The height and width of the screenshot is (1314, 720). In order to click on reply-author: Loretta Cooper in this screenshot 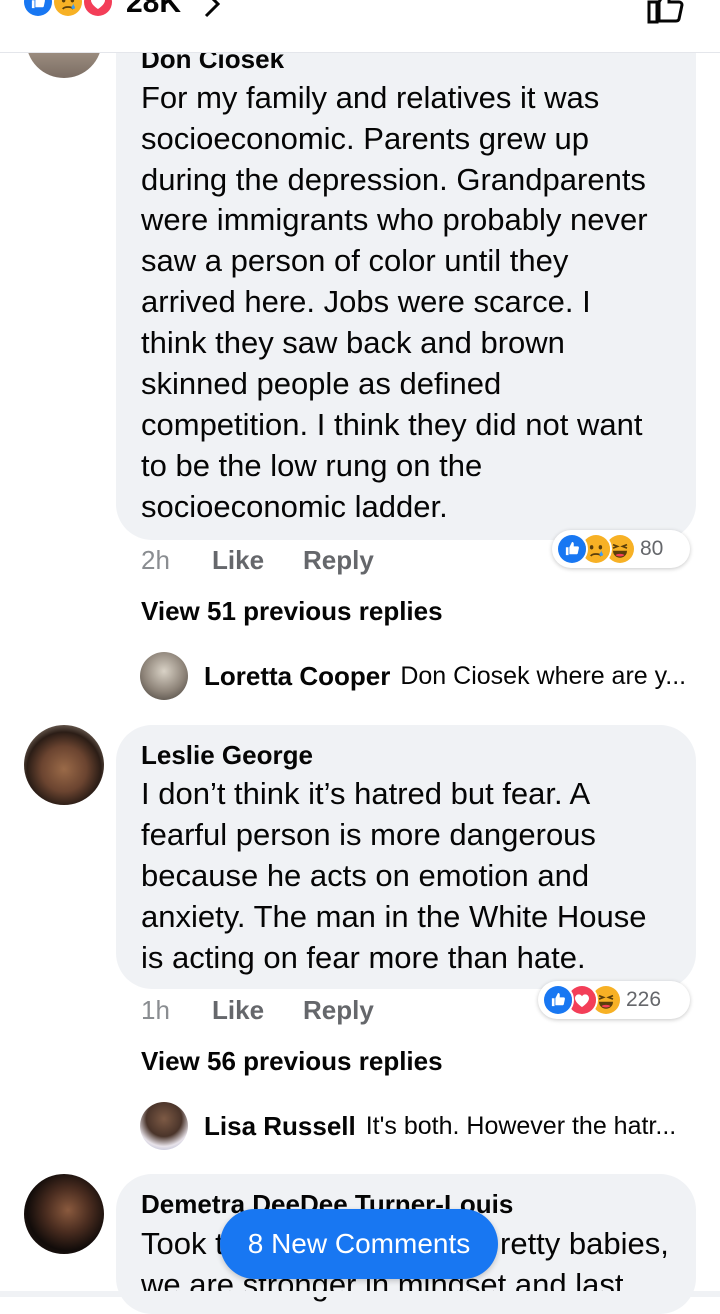, I will do `click(297, 676)`.